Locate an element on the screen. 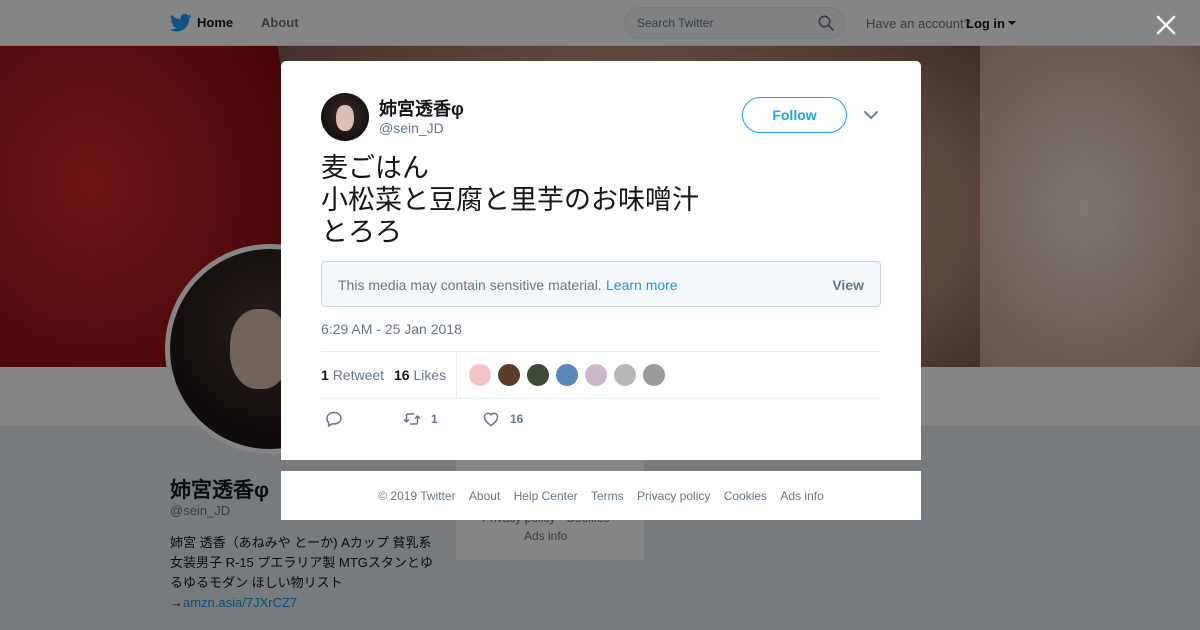 Image resolution: width=1200 pixels, height=630 pixels. retweet-action-count: 1 is located at coordinates (434, 419).